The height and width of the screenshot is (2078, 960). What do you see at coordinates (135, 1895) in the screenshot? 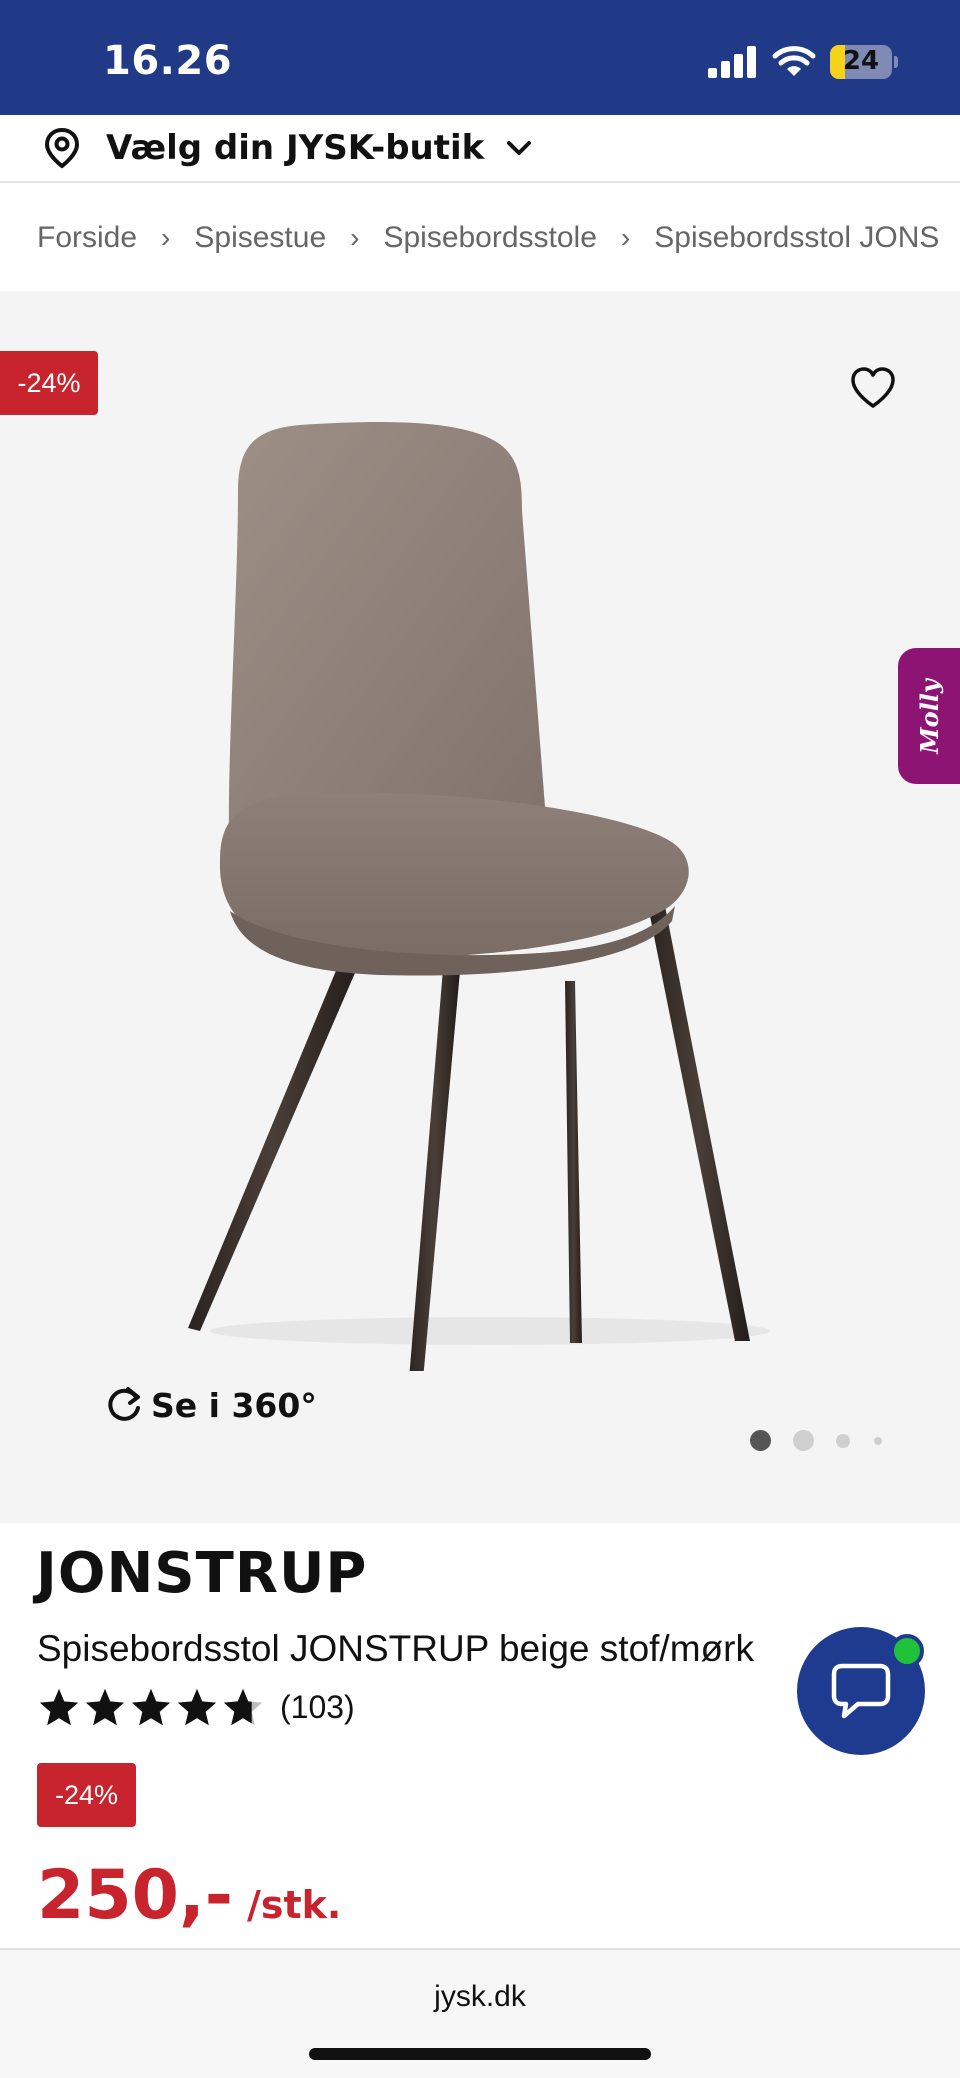
I see `price-value: 250,-` at bounding box center [135, 1895].